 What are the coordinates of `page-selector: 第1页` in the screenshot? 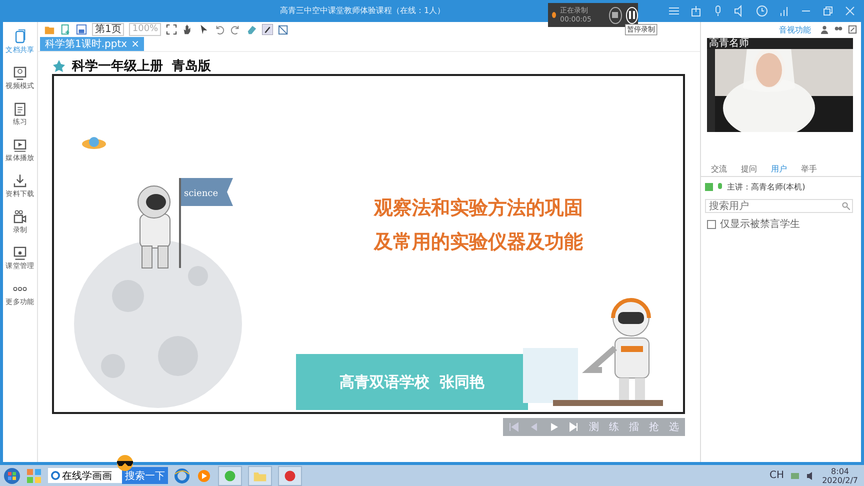 It's located at (108, 29).